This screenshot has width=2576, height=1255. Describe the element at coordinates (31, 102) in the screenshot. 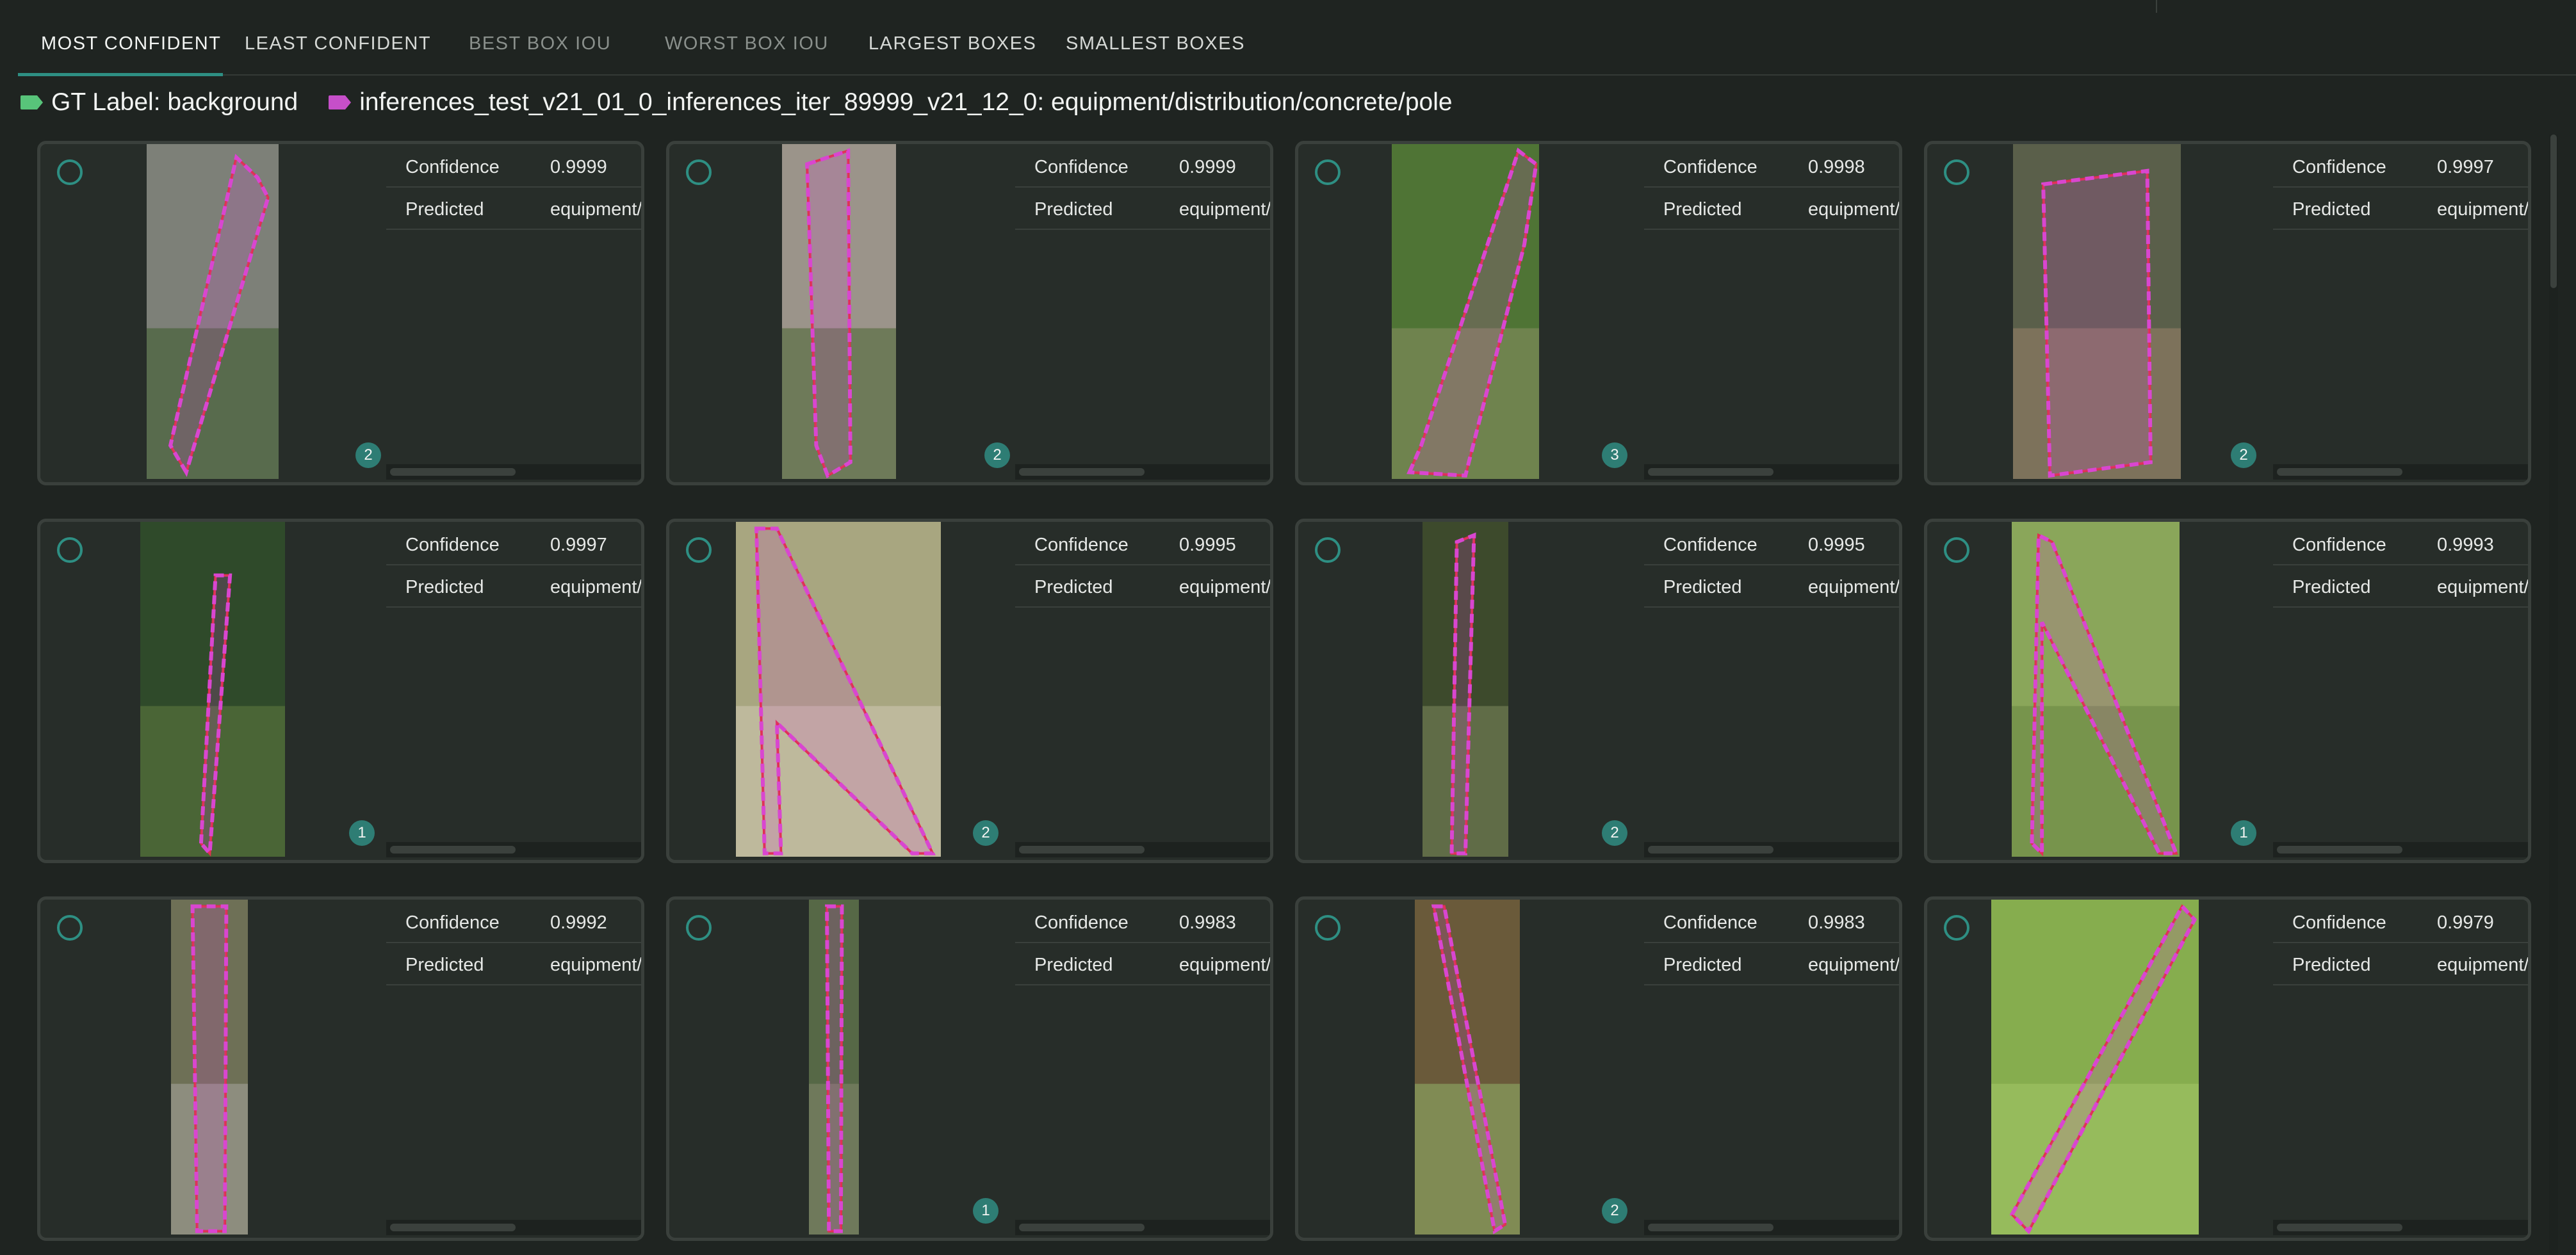

I see `tag-icon` at that location.